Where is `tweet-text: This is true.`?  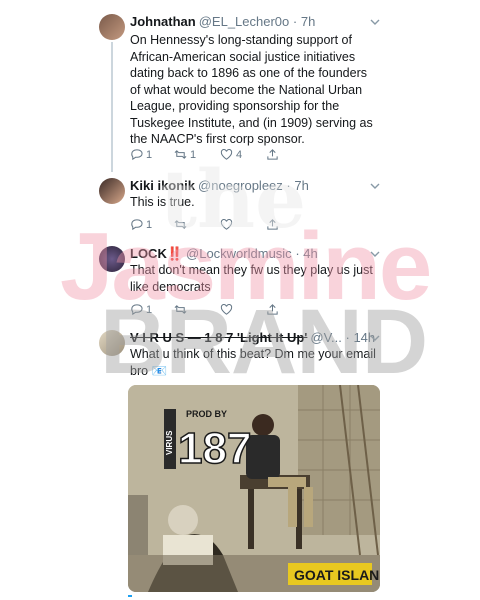
tweet-text: This is true. is located at coordinates (162, 202).